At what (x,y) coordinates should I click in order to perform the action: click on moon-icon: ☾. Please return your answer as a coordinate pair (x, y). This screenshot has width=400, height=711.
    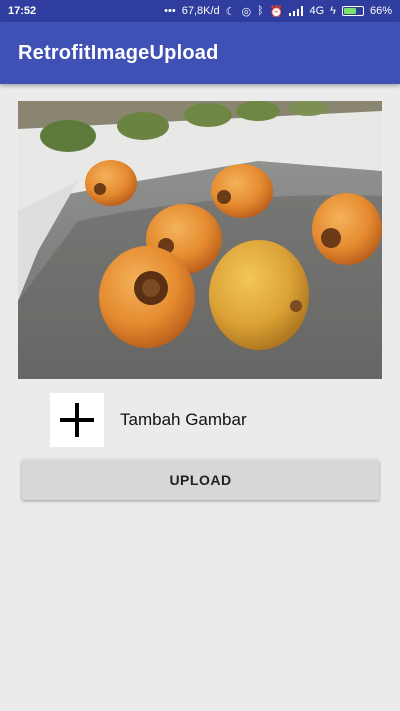
    Looking at the image, I should click on (230, 11).